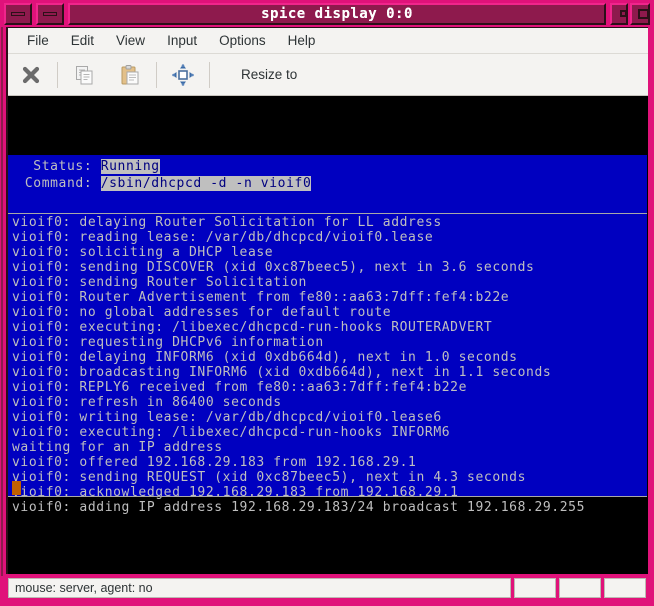 This screenshot has width=654, height=606. What do you see at coordinates (38, 40) in the screenshot?
I see `menu-file: File` at bounding box center [38, 40].